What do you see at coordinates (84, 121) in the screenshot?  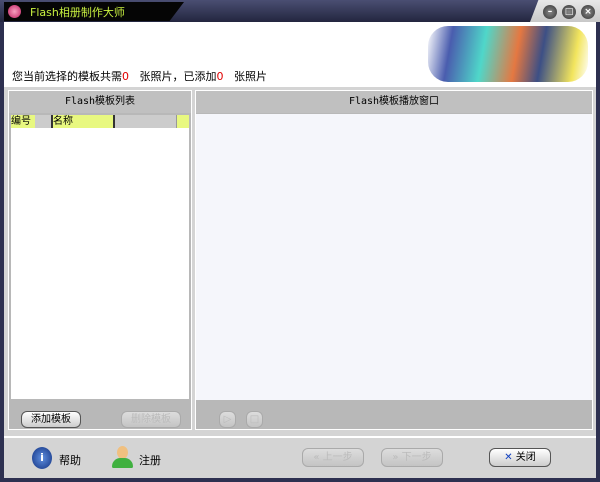 I see `column-name: 名称` at bounding box center [84, 121].